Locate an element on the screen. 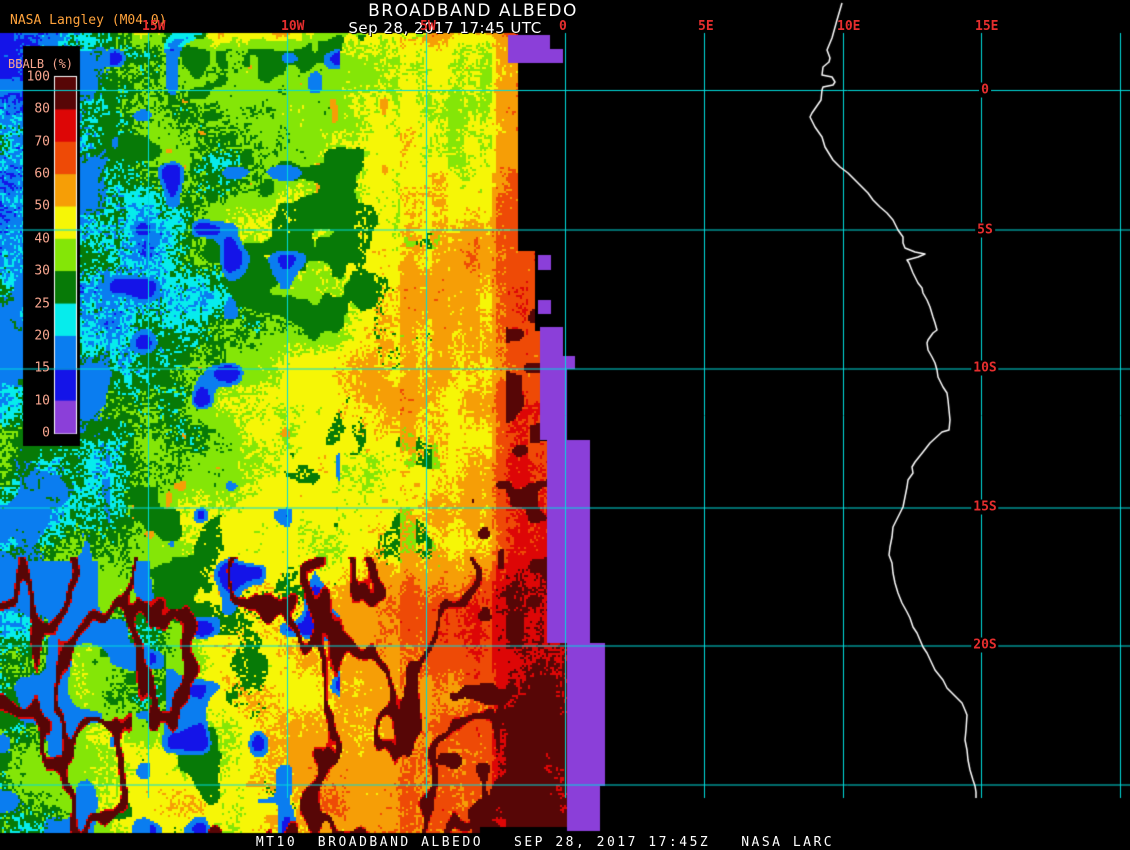 The width and height of the screenshot is (1130, 850). lat-label-20S: 20S is located at coordinates (985, 645).